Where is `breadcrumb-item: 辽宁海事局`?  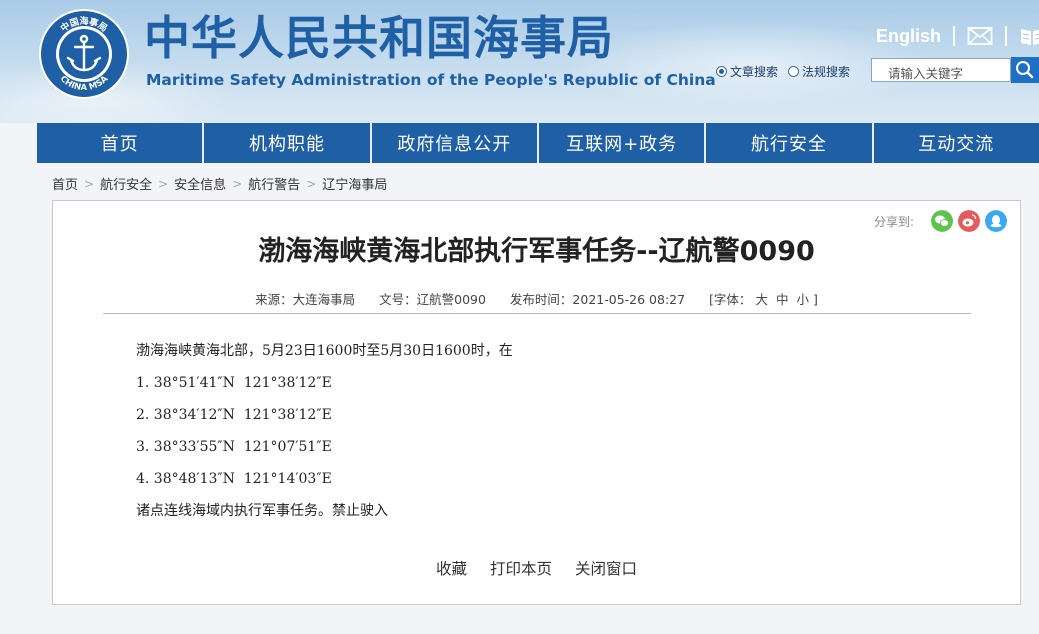
breadcrumb-item: 辽宁海事局 is located at coordinates (354, 183).